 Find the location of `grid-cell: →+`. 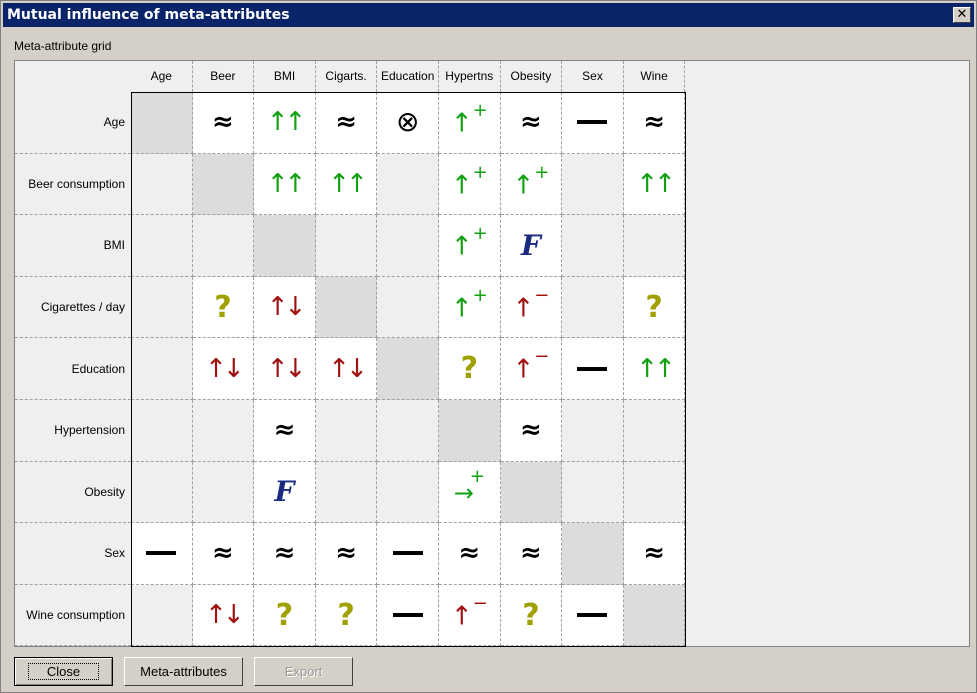

grid-cell: →+ is located at coordinates (470, 492).